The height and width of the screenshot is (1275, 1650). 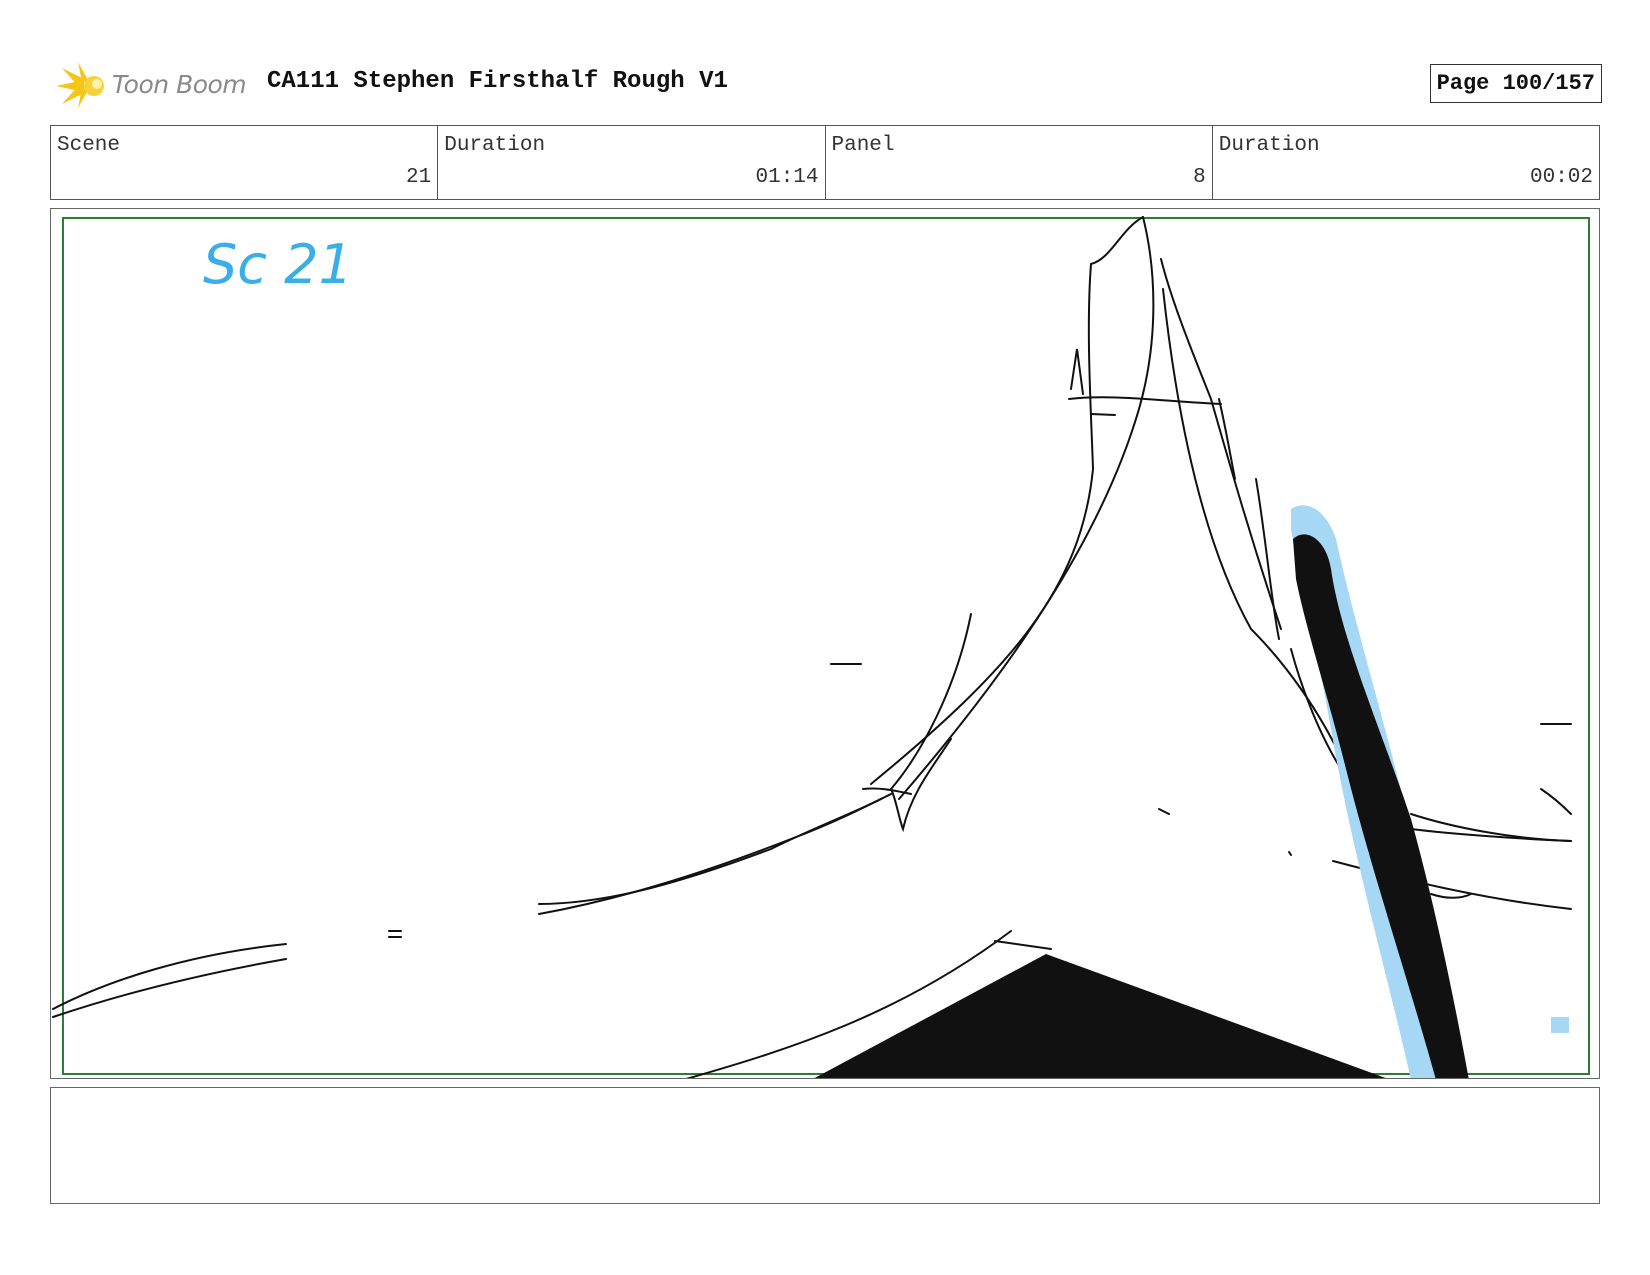 What do you see at coordinates (863, 145) in the screenshot?
I see `panel-label: Panel` at bounding box center [863, 145].